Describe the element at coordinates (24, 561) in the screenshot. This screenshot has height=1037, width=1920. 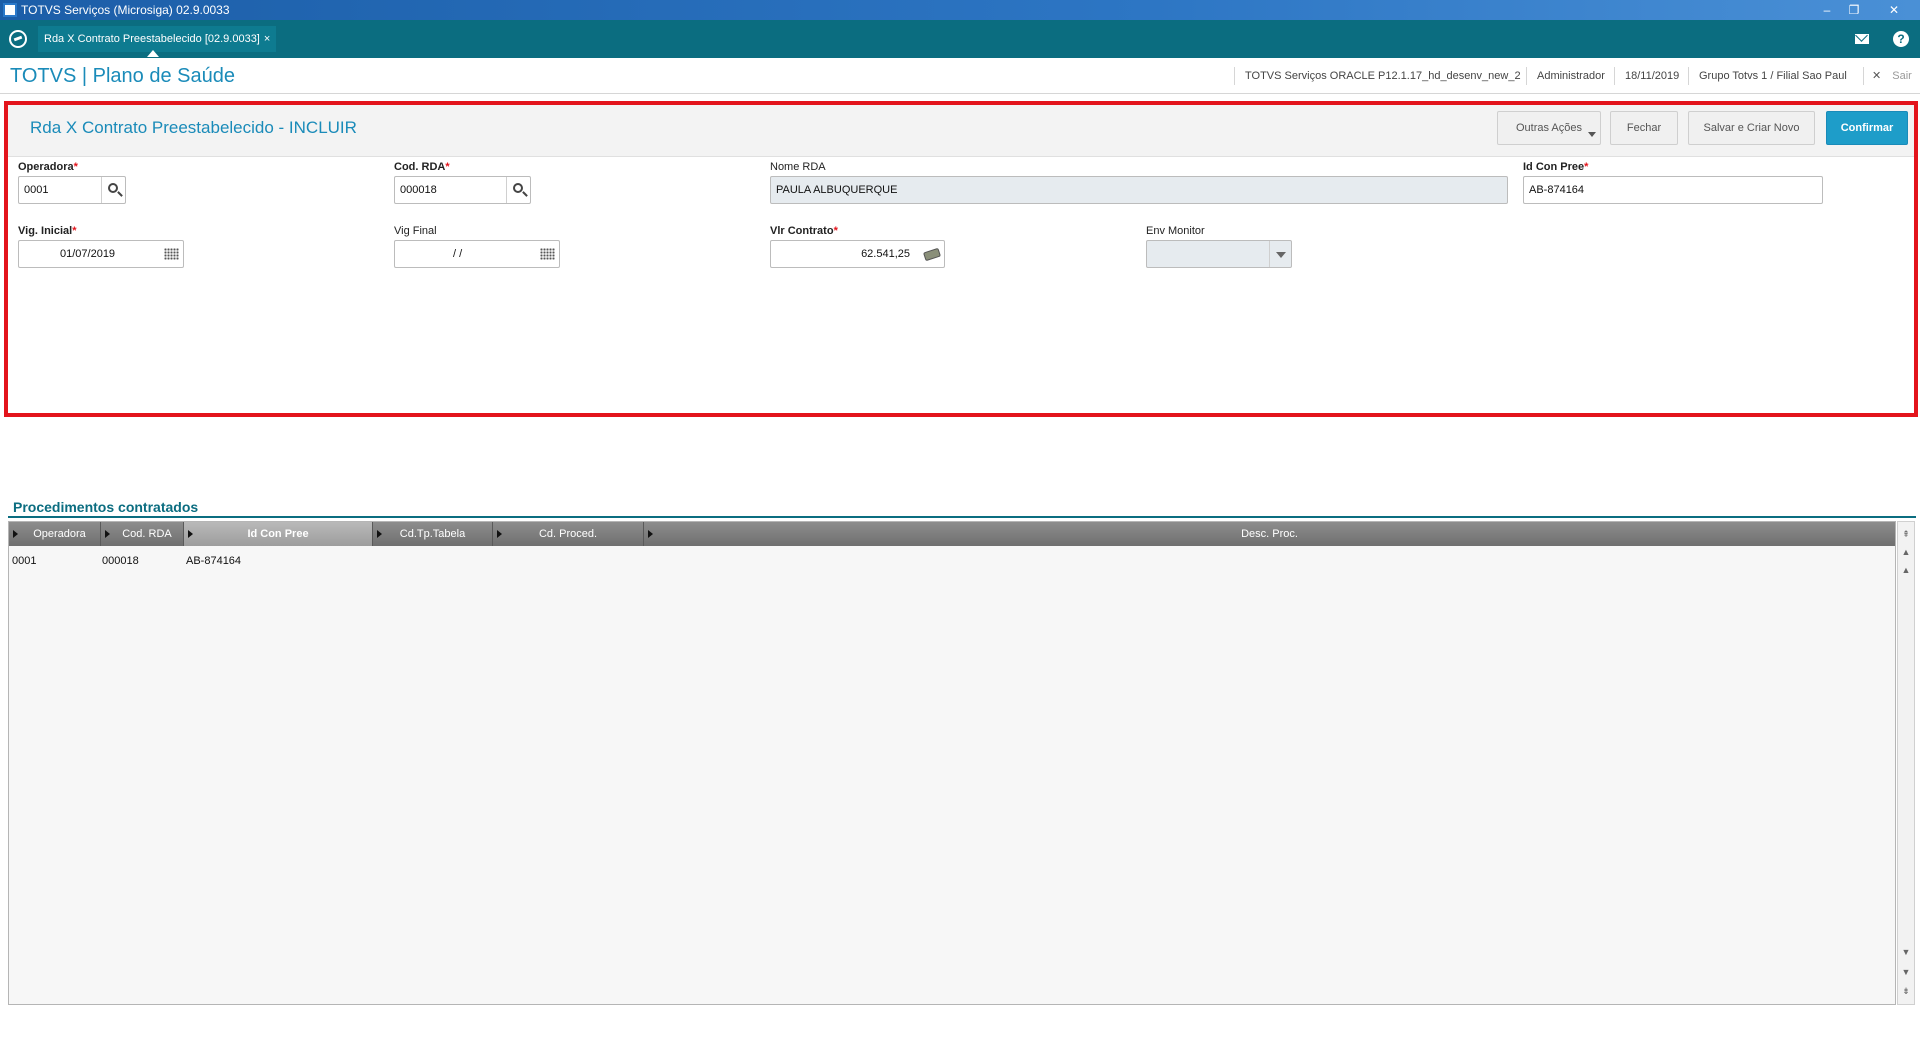
I see `cell-operadora: 0001` at that location.